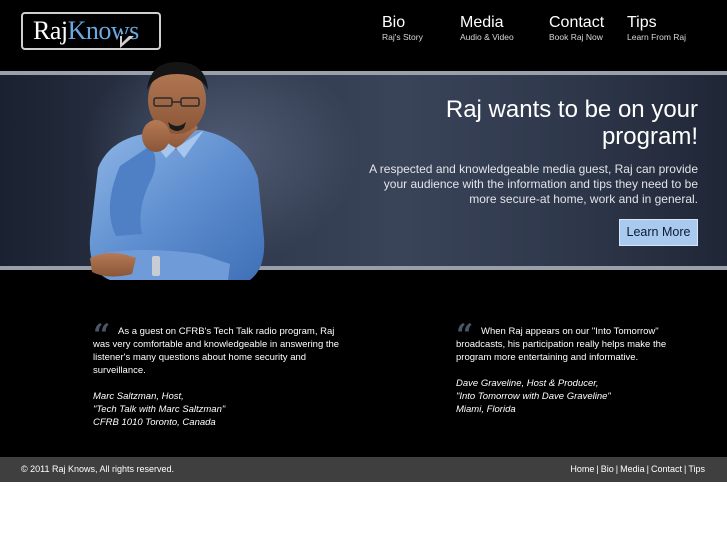 This screenshot has height=545, width=727. Describe the element at coordinates (421, 28) in the screenshot. I see `nav-item-bio: Bio Raj's Story` at that location.